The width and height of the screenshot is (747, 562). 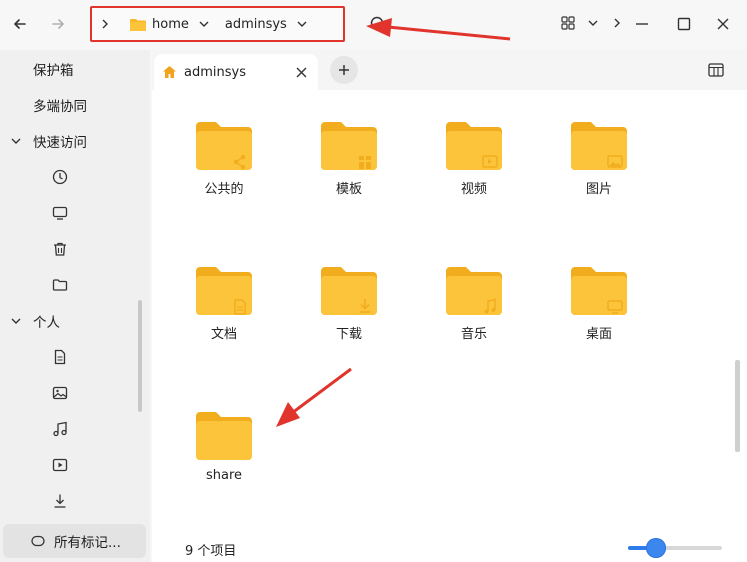 I want to click on sidebar-item-recent, so click(x=74, y=177).